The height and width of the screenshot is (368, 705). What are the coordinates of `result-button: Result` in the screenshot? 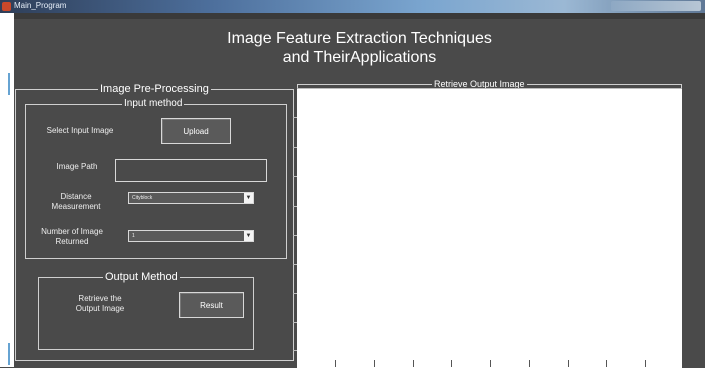 It's located at (211, 305).